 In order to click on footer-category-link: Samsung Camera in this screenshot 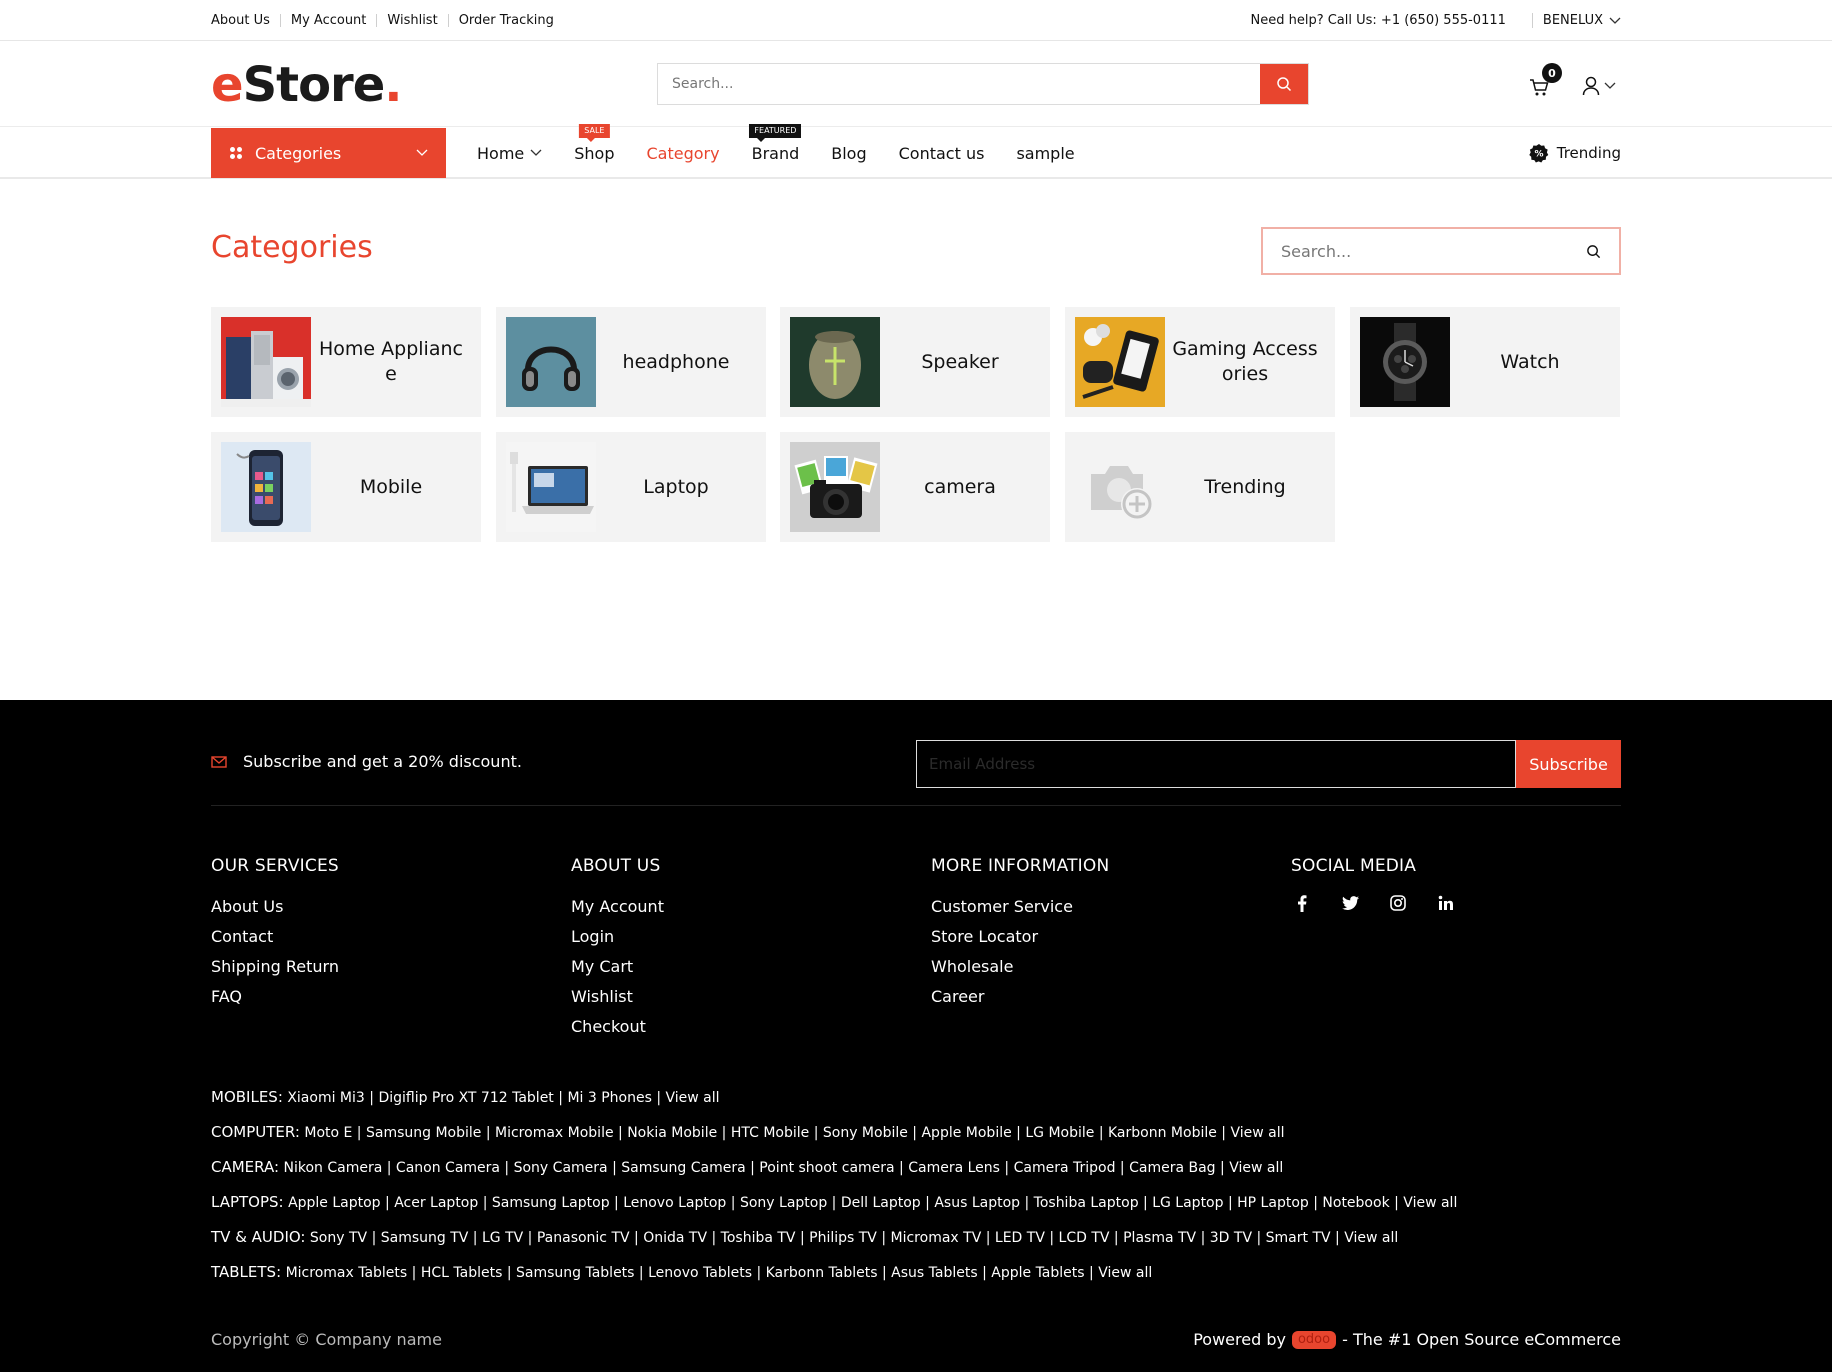, I will do `click(683, 1168)`.